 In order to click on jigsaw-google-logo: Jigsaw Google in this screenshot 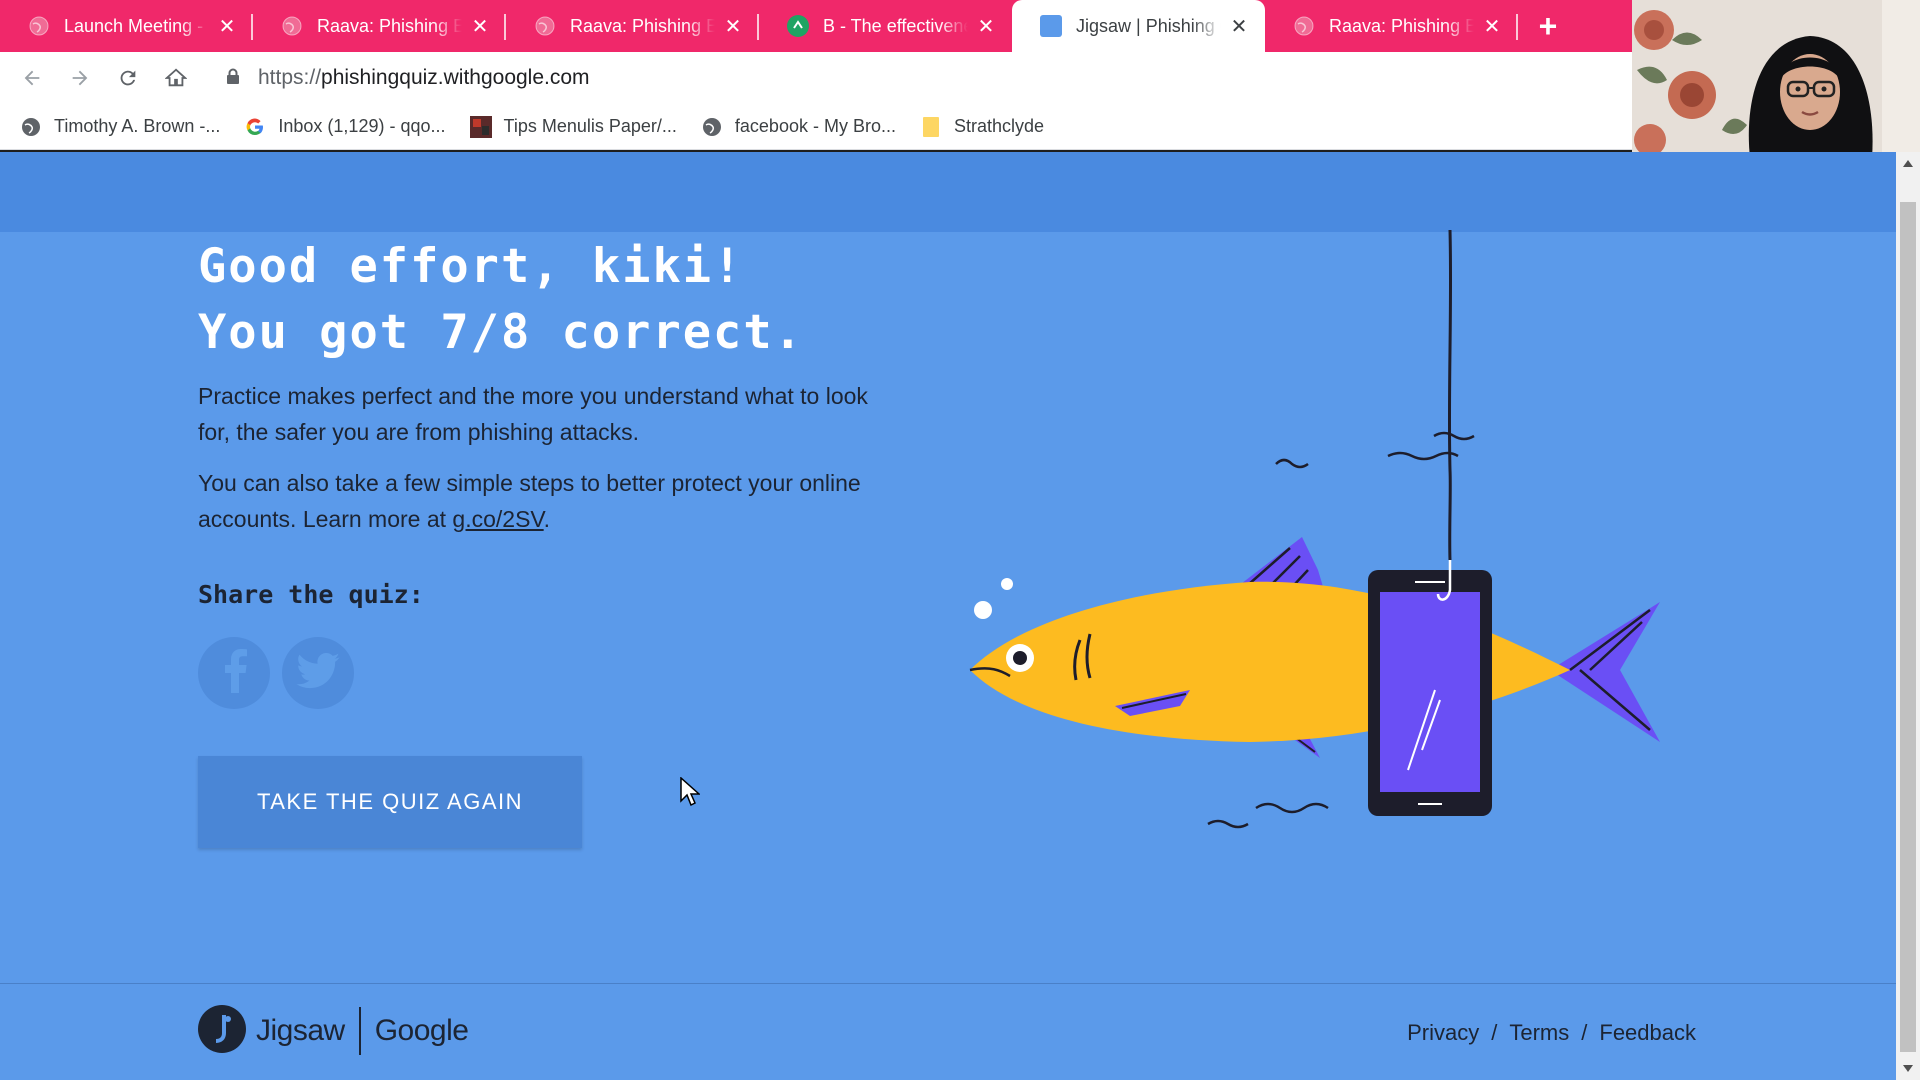, I will do `click(333, 1031)`.